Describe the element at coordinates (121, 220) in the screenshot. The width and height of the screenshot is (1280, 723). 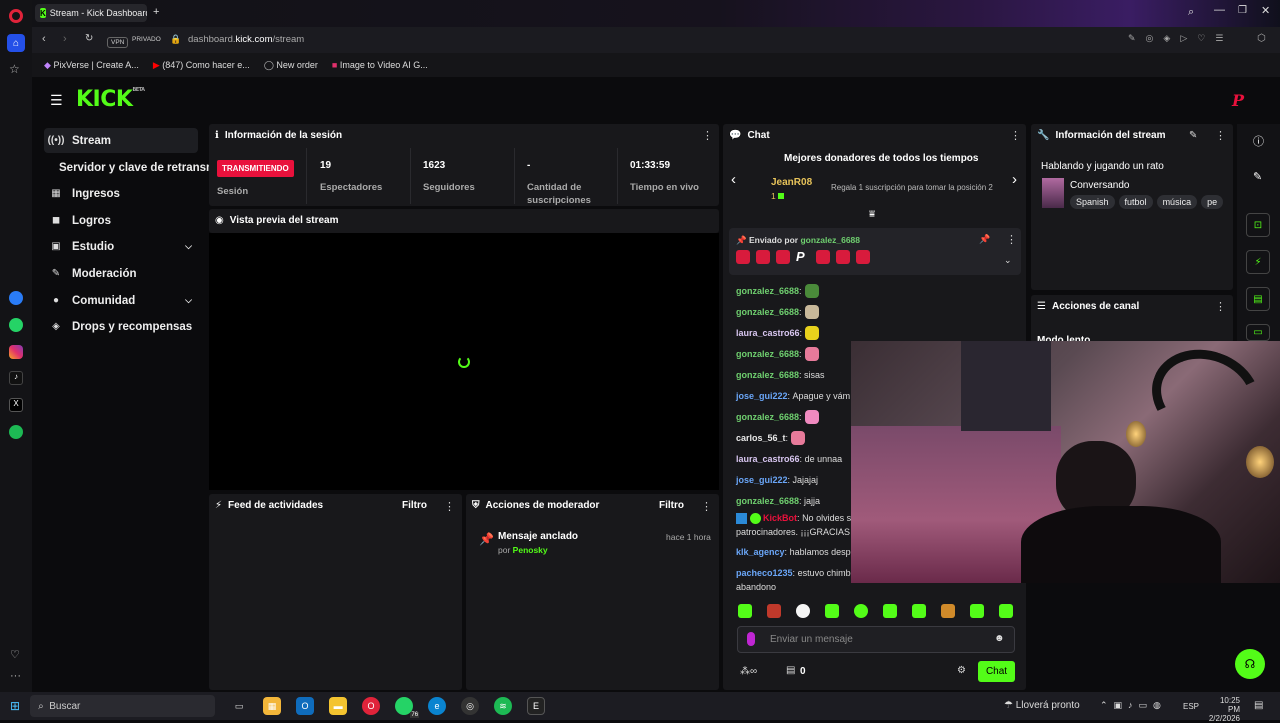
I see `nav-logros: ◼ Logros` at that location.